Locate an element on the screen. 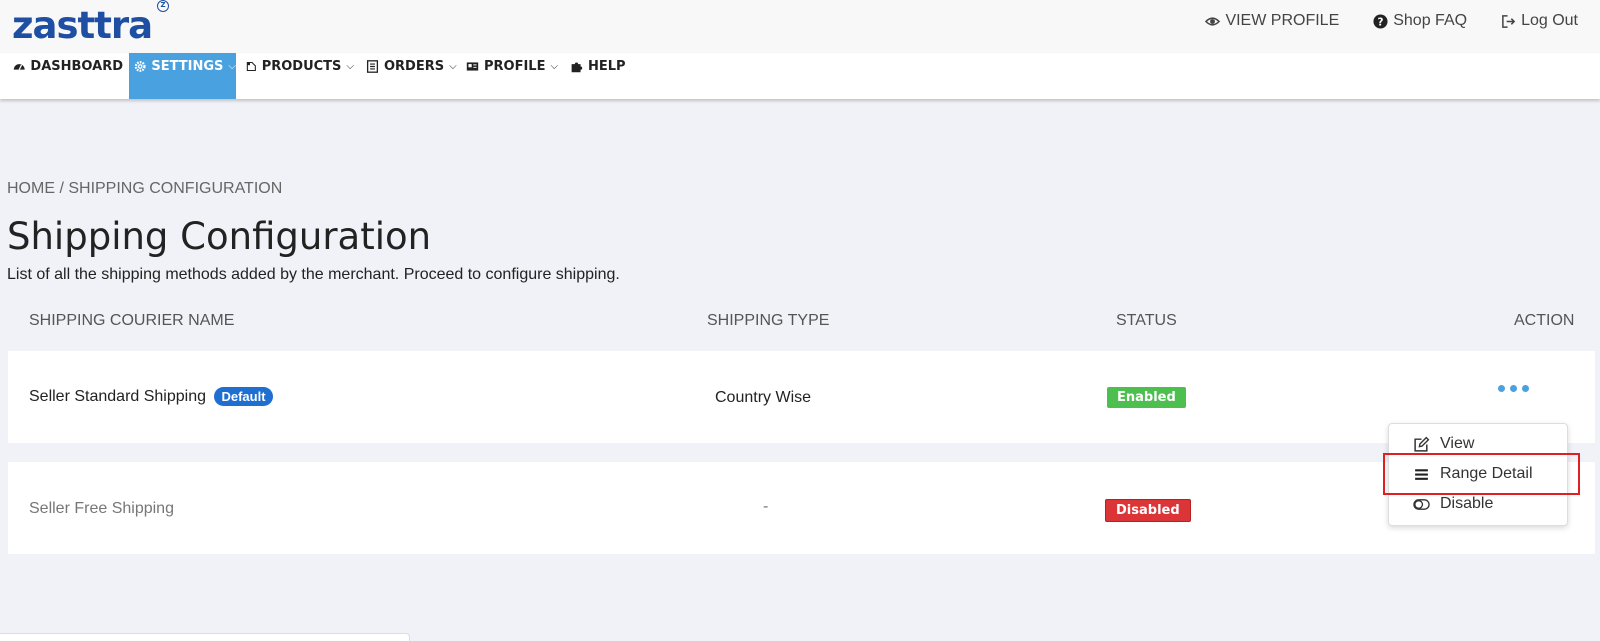 The image size is (1600, 641). gear-icon is located at coordinates (140, 66).